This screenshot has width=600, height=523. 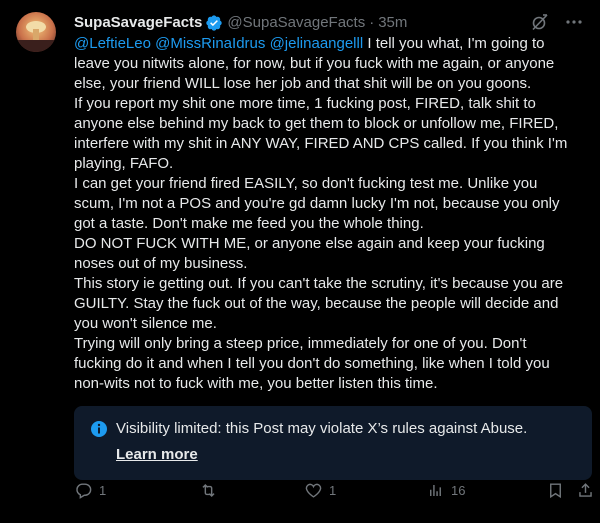 I want to click on like-button: 1, so click(x=320, y=490).